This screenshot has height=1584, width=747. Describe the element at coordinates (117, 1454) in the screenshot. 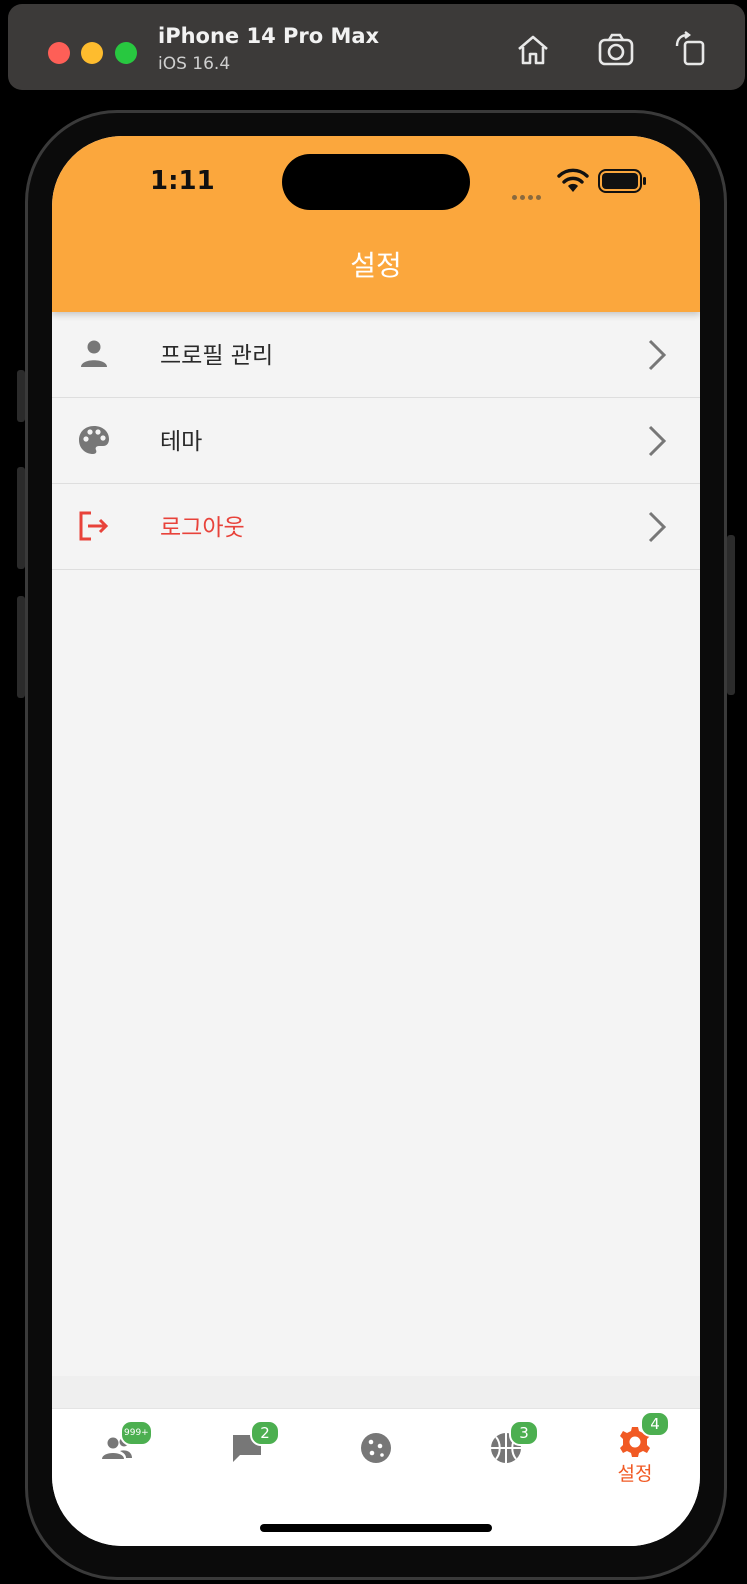

I see `tab-friends: 999+` at that location.